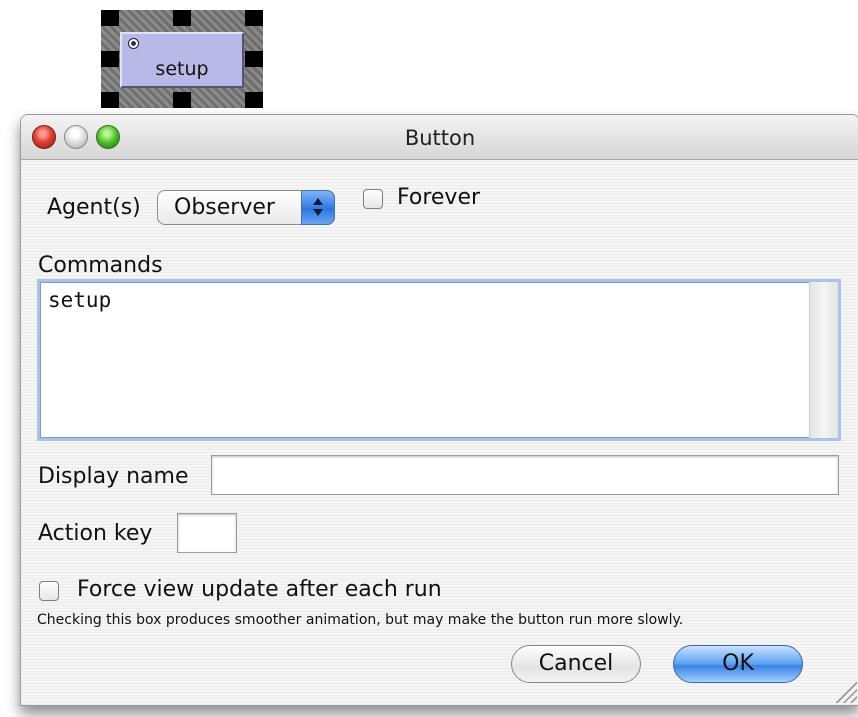 The image size is (858, 717). I want to click on widget-button-label: setup, so click(182, 69).